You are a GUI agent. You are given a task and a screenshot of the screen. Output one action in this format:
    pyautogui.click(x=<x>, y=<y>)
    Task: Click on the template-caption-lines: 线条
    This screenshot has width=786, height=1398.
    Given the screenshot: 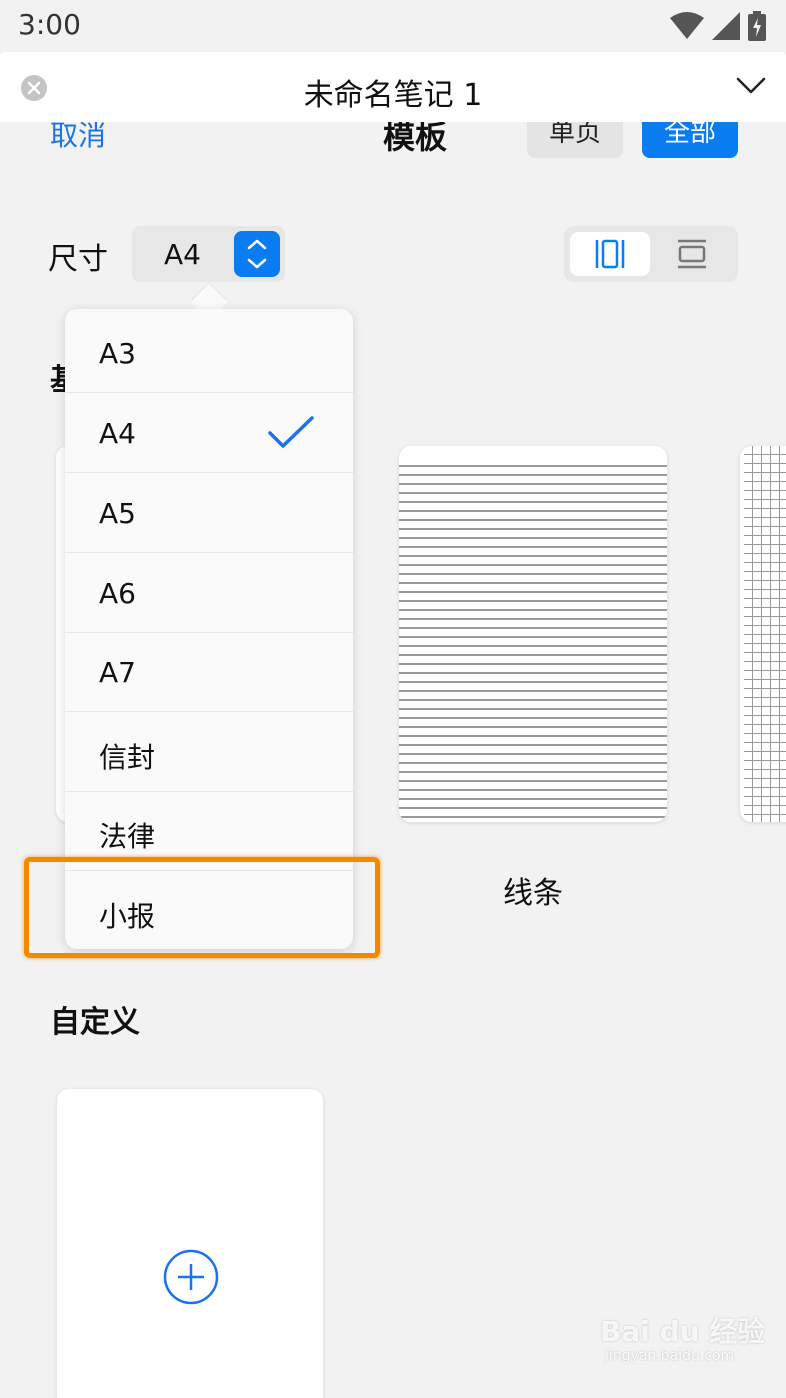 What is the action you would take?
    pyautogui.click(x=533, y=893)
    